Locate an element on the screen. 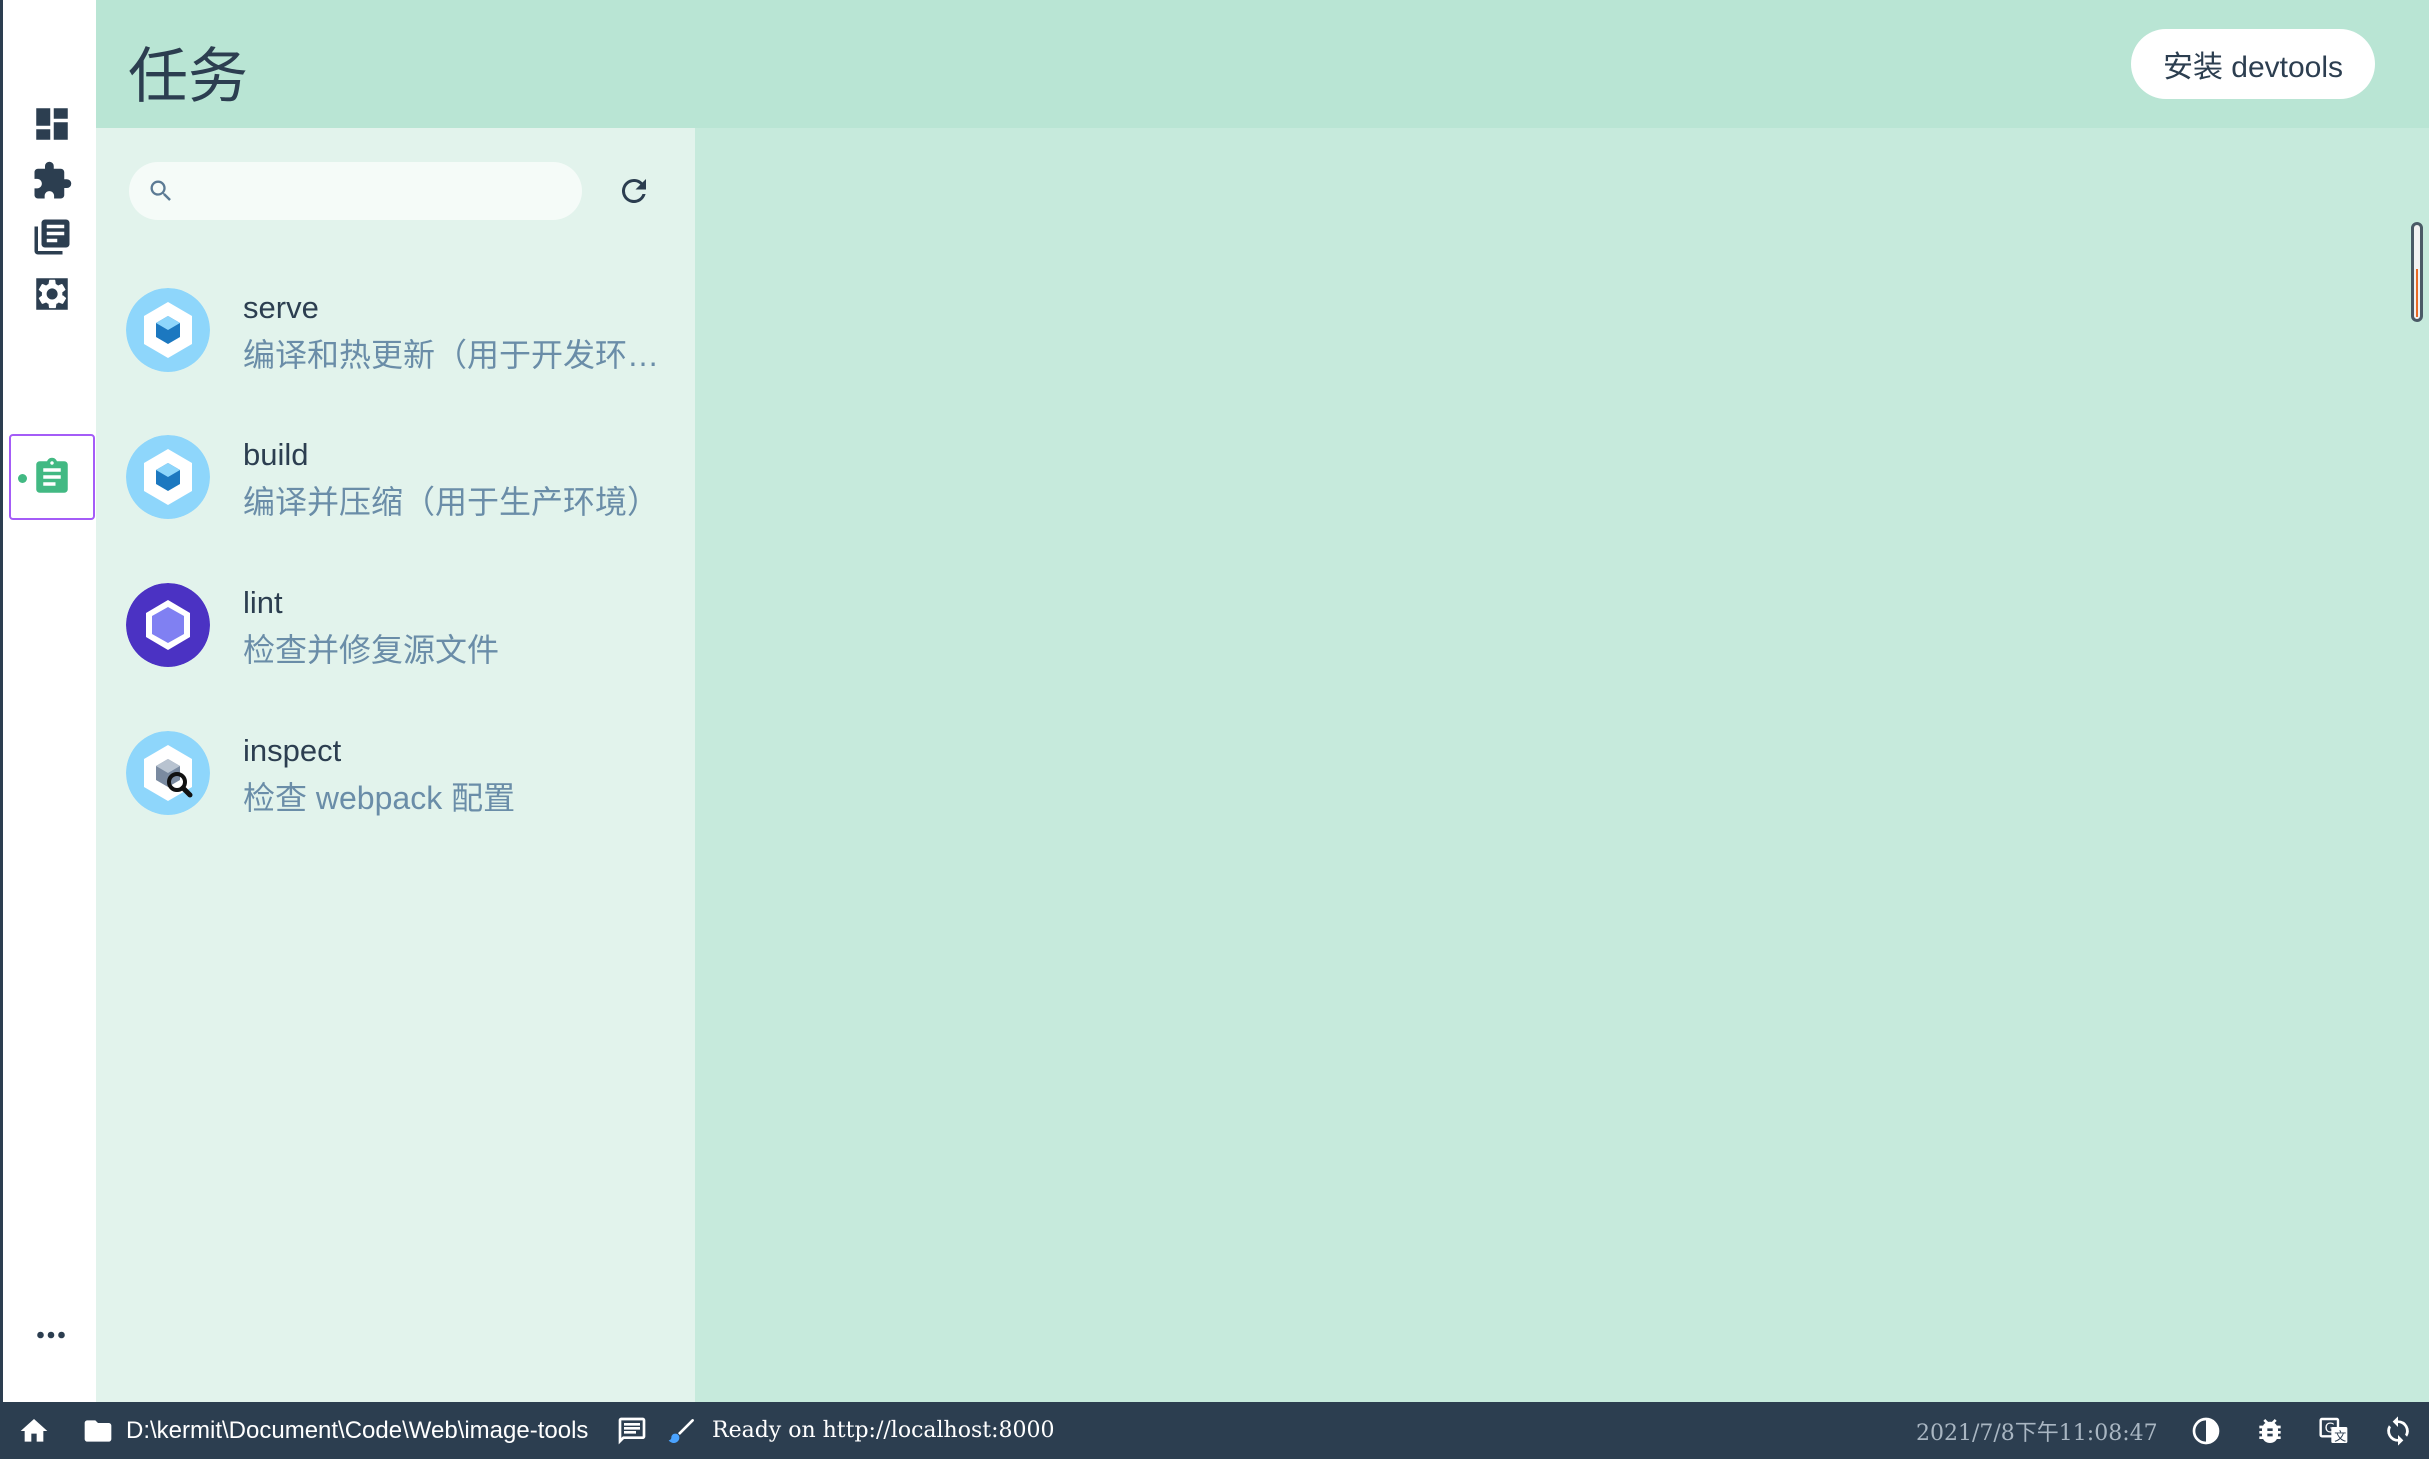  report-bug-button is located at coordinates (2270, 1430).